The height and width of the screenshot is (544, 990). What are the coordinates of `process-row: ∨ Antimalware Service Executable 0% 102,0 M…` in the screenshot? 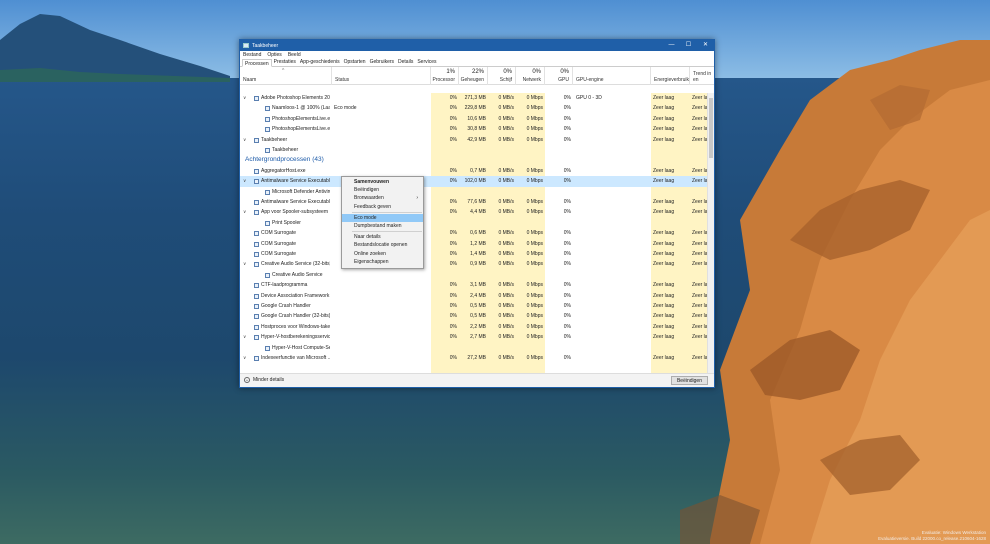 It's located at (474, 181).